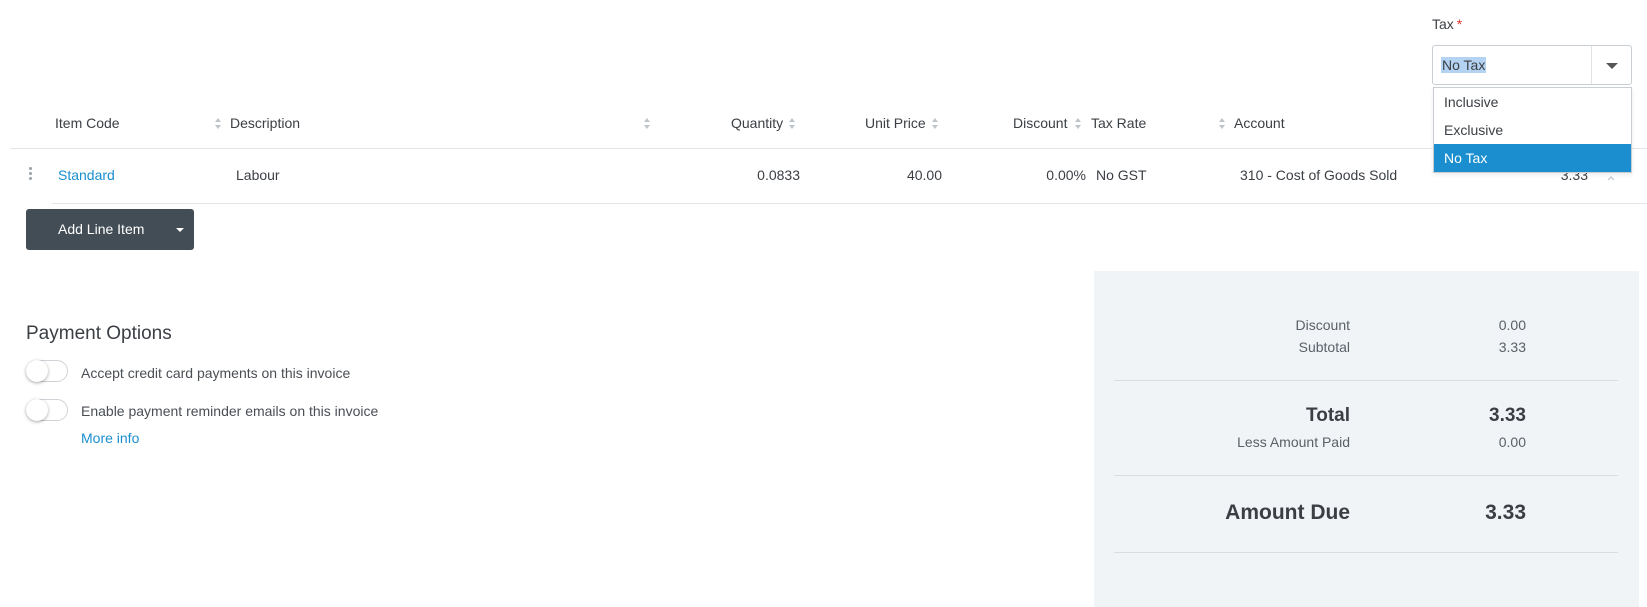 The image size is (1647, 607). Describe the element at coordinates (1118, 123) in the screenshot. I see `header-tax-rate: Tax Rate` at that location.